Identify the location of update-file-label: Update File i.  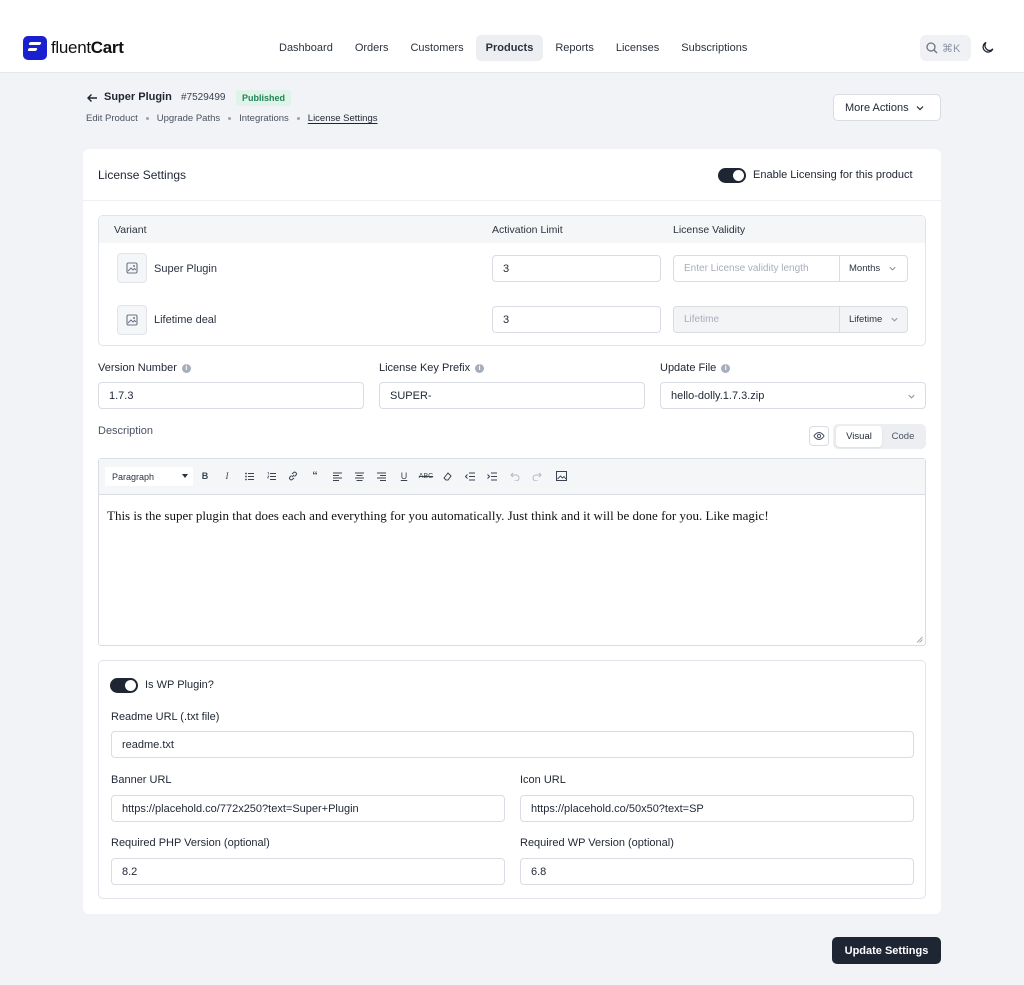
(695, 368).